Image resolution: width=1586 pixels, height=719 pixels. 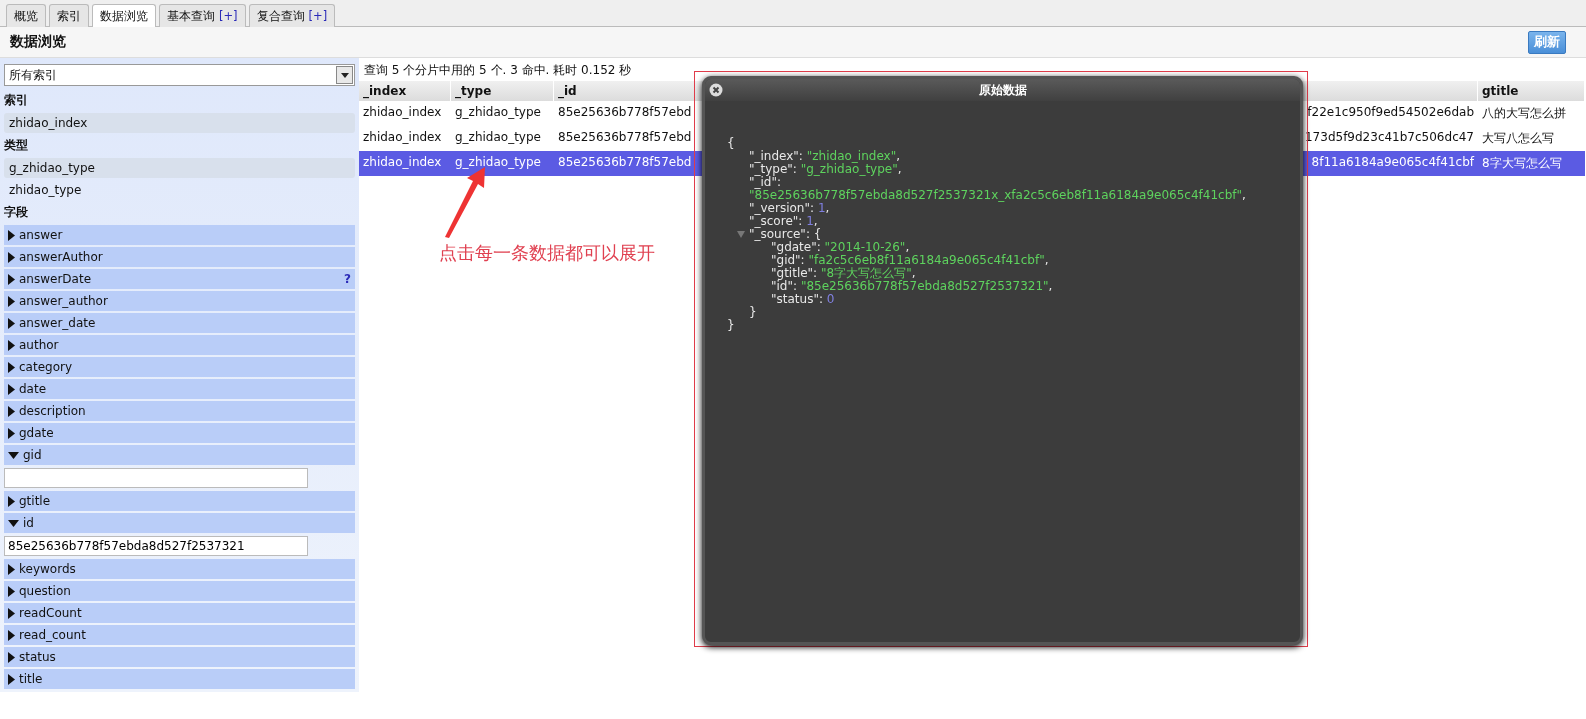 I want to click on field-name: question, so click(x=45, y=591).